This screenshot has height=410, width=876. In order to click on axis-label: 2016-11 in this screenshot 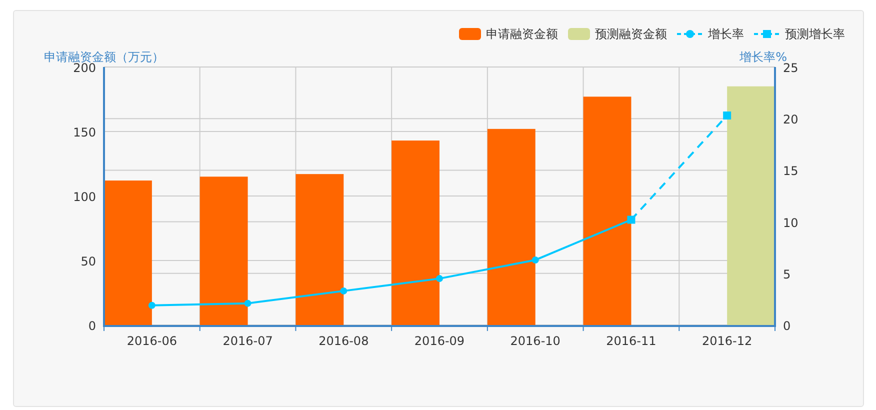, I will do `click(631, 341)`.